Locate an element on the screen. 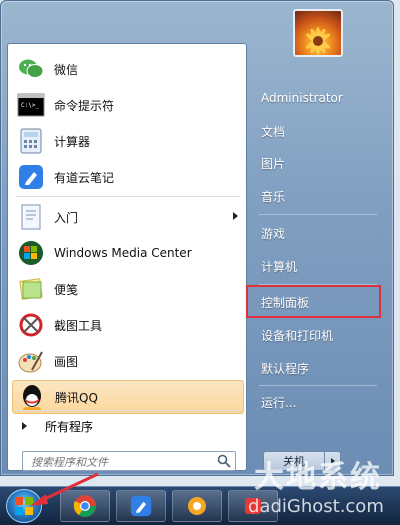 Image resolution: width=400 pixels, height=525 pixels. shutdown-label: 关机 is located at coordinates (294, 461).